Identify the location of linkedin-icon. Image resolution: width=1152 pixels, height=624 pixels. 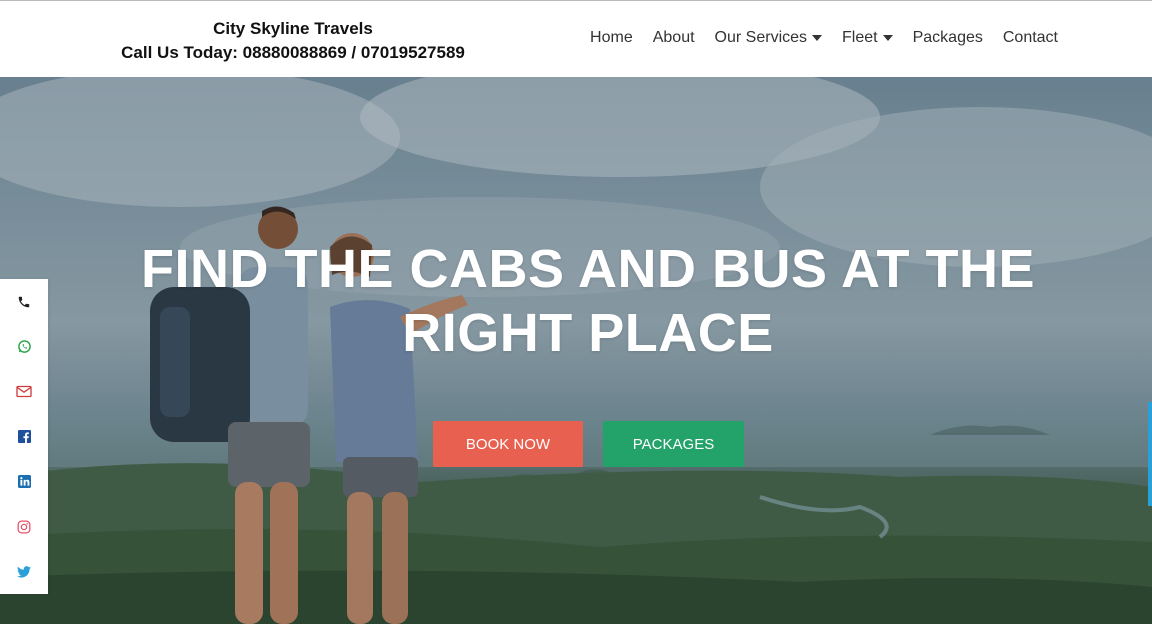
(24, 481).